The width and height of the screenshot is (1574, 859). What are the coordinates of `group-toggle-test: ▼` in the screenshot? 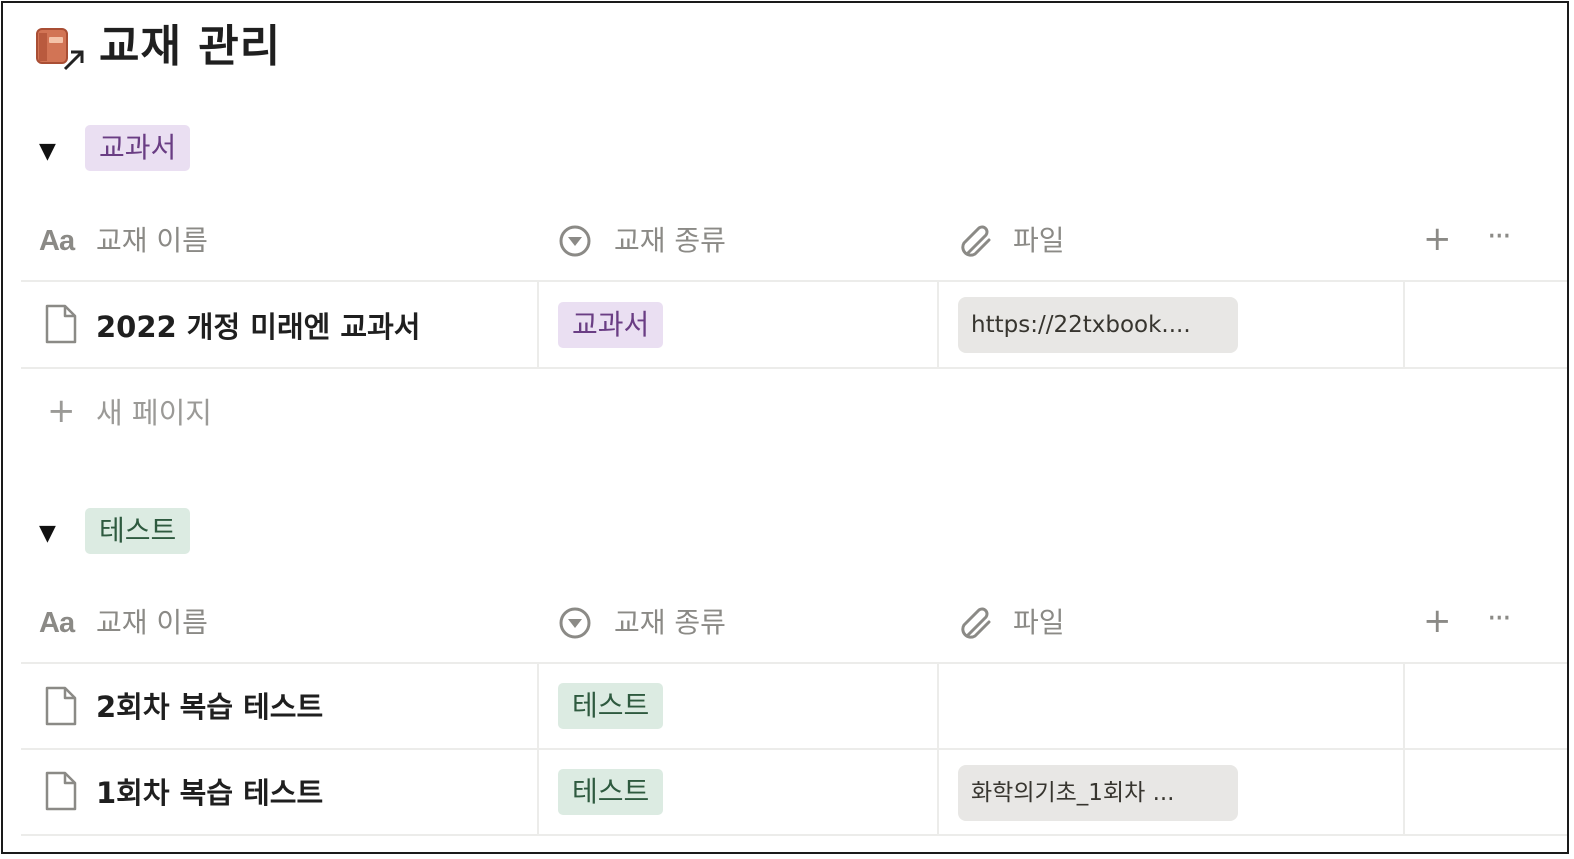 It's located at (47, 534).